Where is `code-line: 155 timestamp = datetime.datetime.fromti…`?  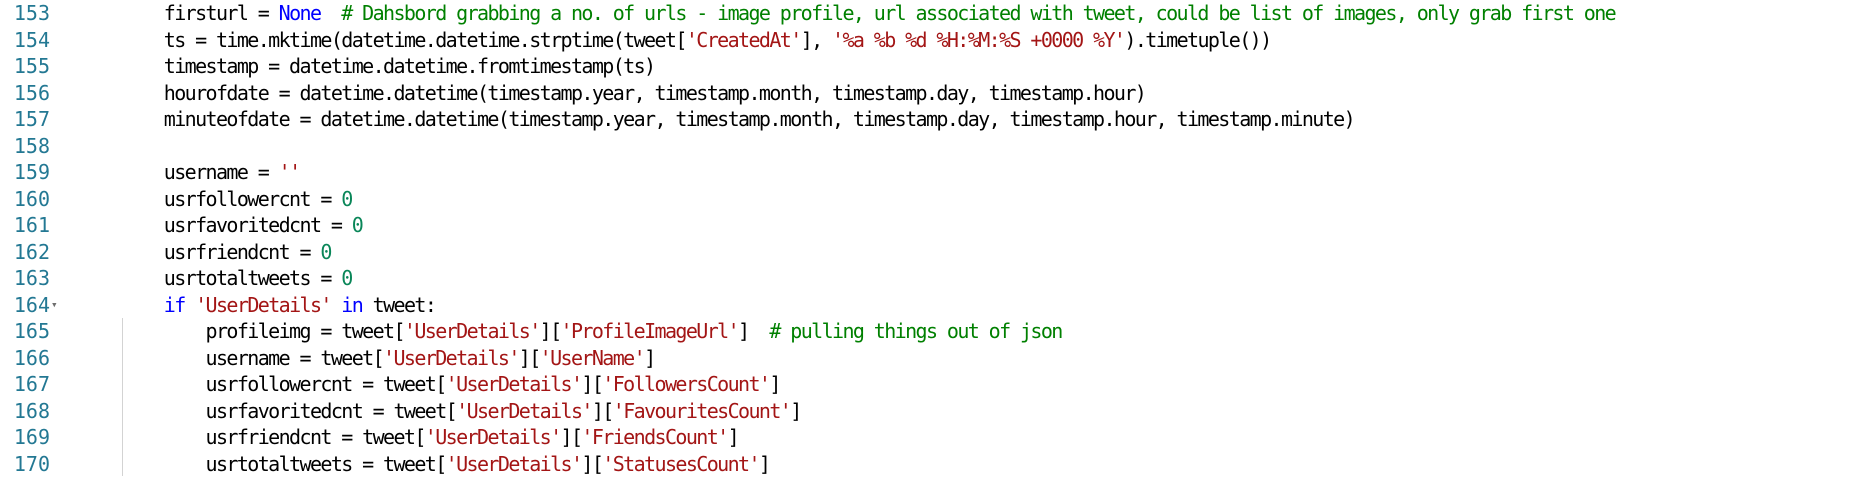 code-line: 155 timestamp = datetime.datetime.fromti… is located at coordinates (930, 66).